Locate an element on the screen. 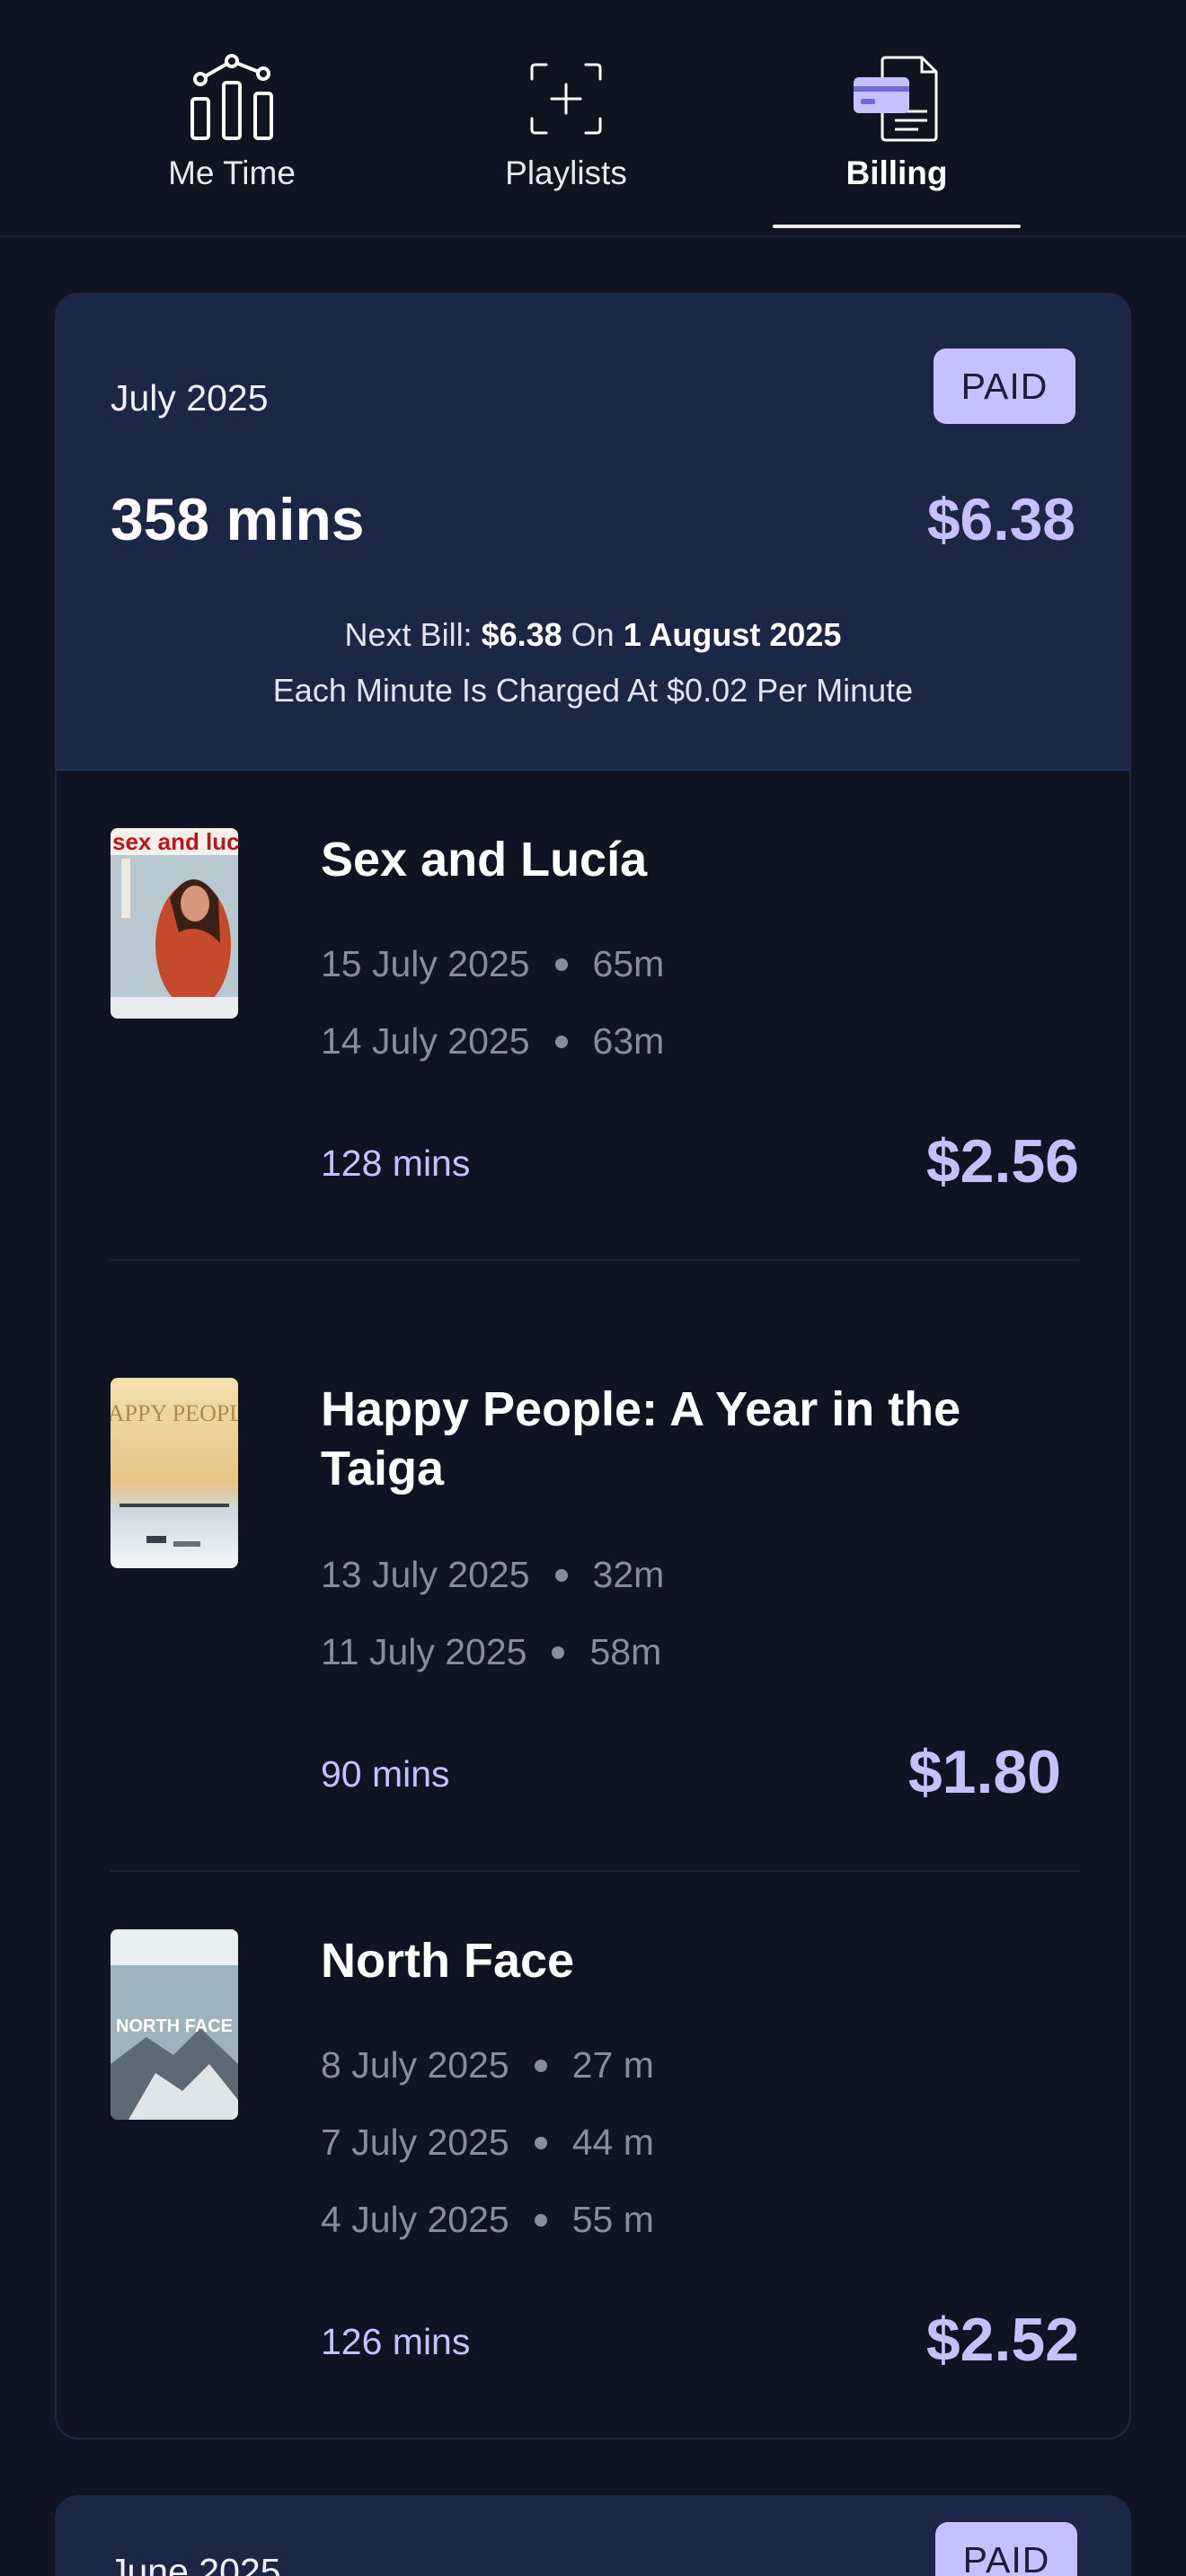 The width and height of the screenshot is (1186, 2576). watch-session: 4 July 2025 55 m is located at coordinates (487, 2220).